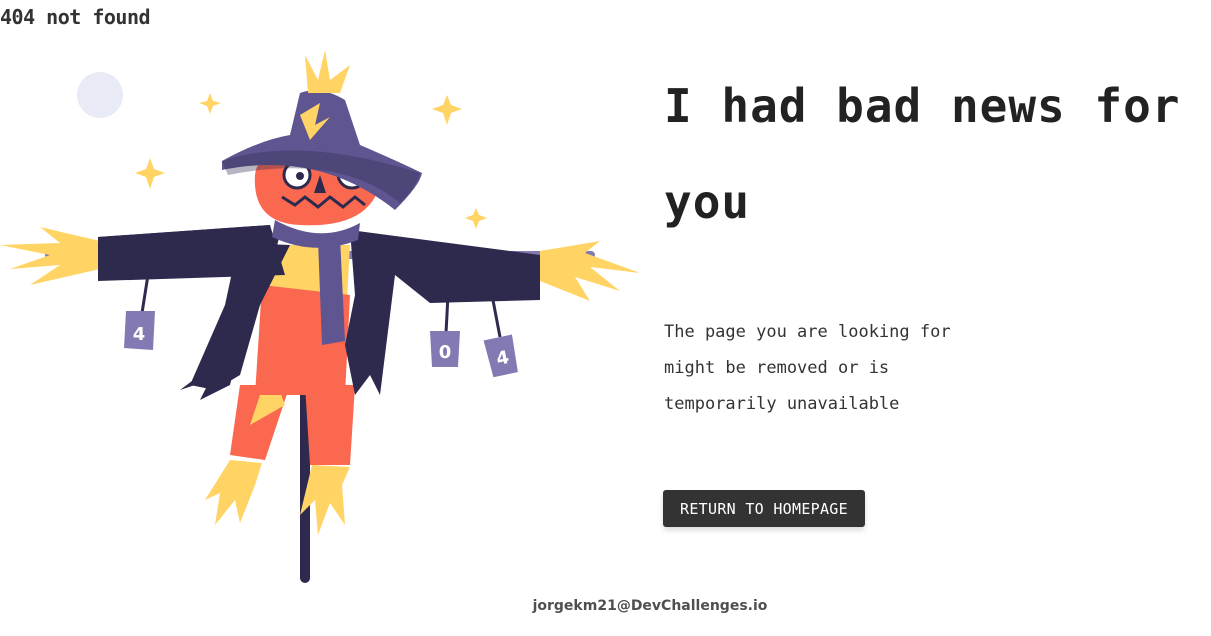 The image size is (1211, 636). I want to click on can-4-left: 4, so click(139, 330).